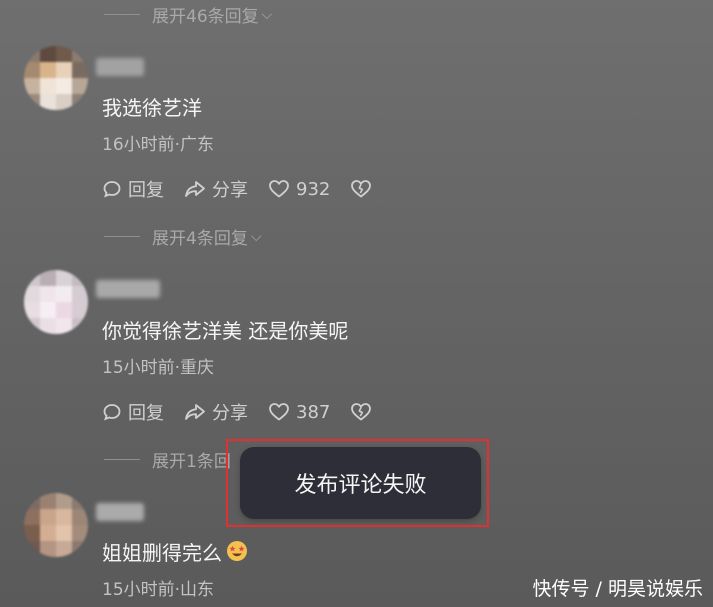 This screenshot has height=607, width=713. What do you see at coordinates (200, 238) in the screenshot?
I see `expand-replies-label: 展开4条回复` at bounding box center [200, 238].